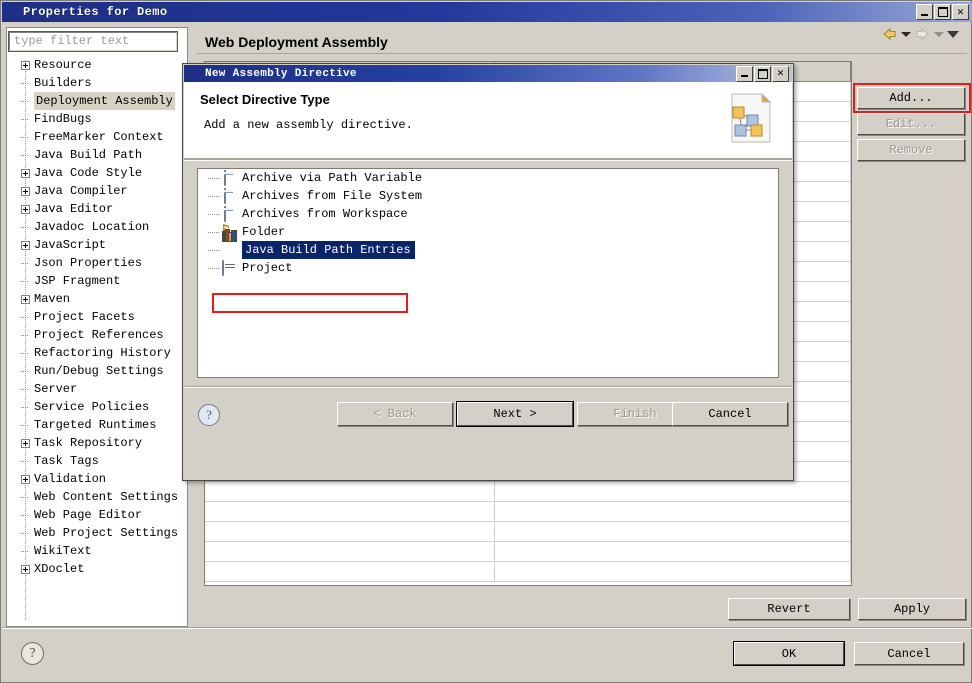  I want to click on list-item-archives-from-workspace: Archives from Workspace, so click(488, 214).